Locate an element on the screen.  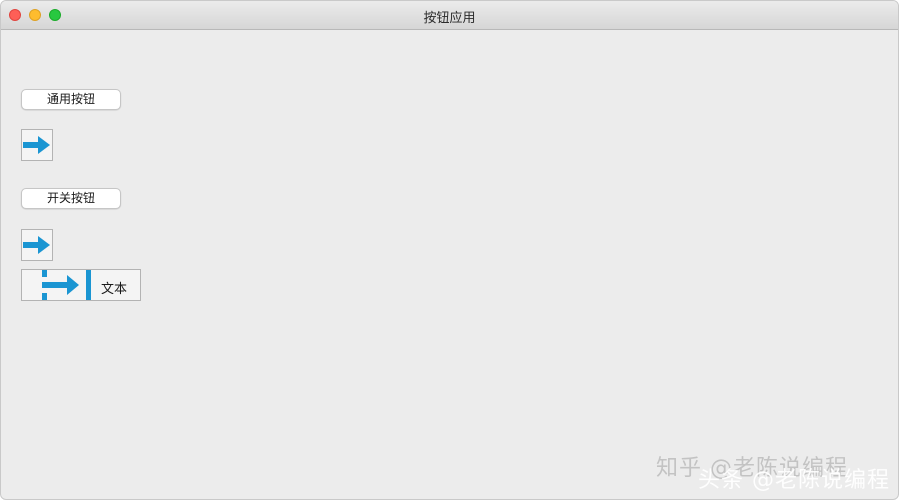
image-button is located at coordinates (37, 145).